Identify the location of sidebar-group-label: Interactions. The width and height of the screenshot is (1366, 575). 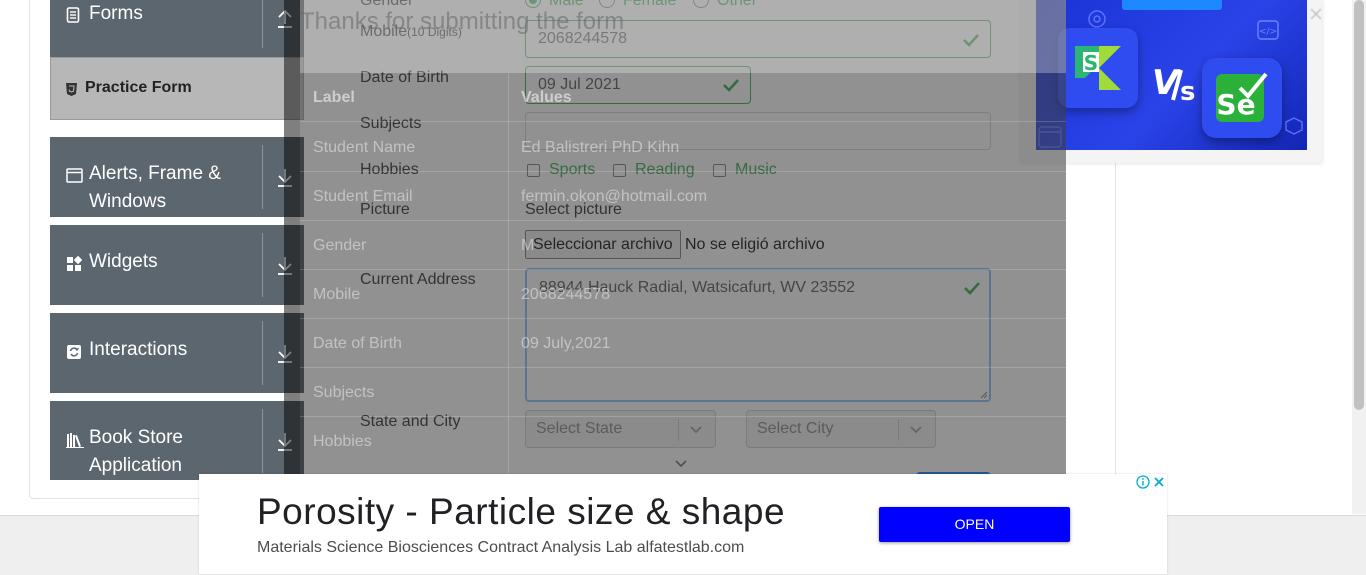
(138, 349).